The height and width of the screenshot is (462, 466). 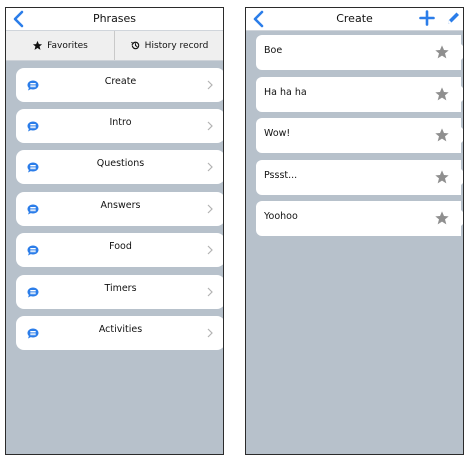 What do you see at coordinates (120, 122) in the screenshot?
I see `category-label: Intro` at bounding box center [120, 122].